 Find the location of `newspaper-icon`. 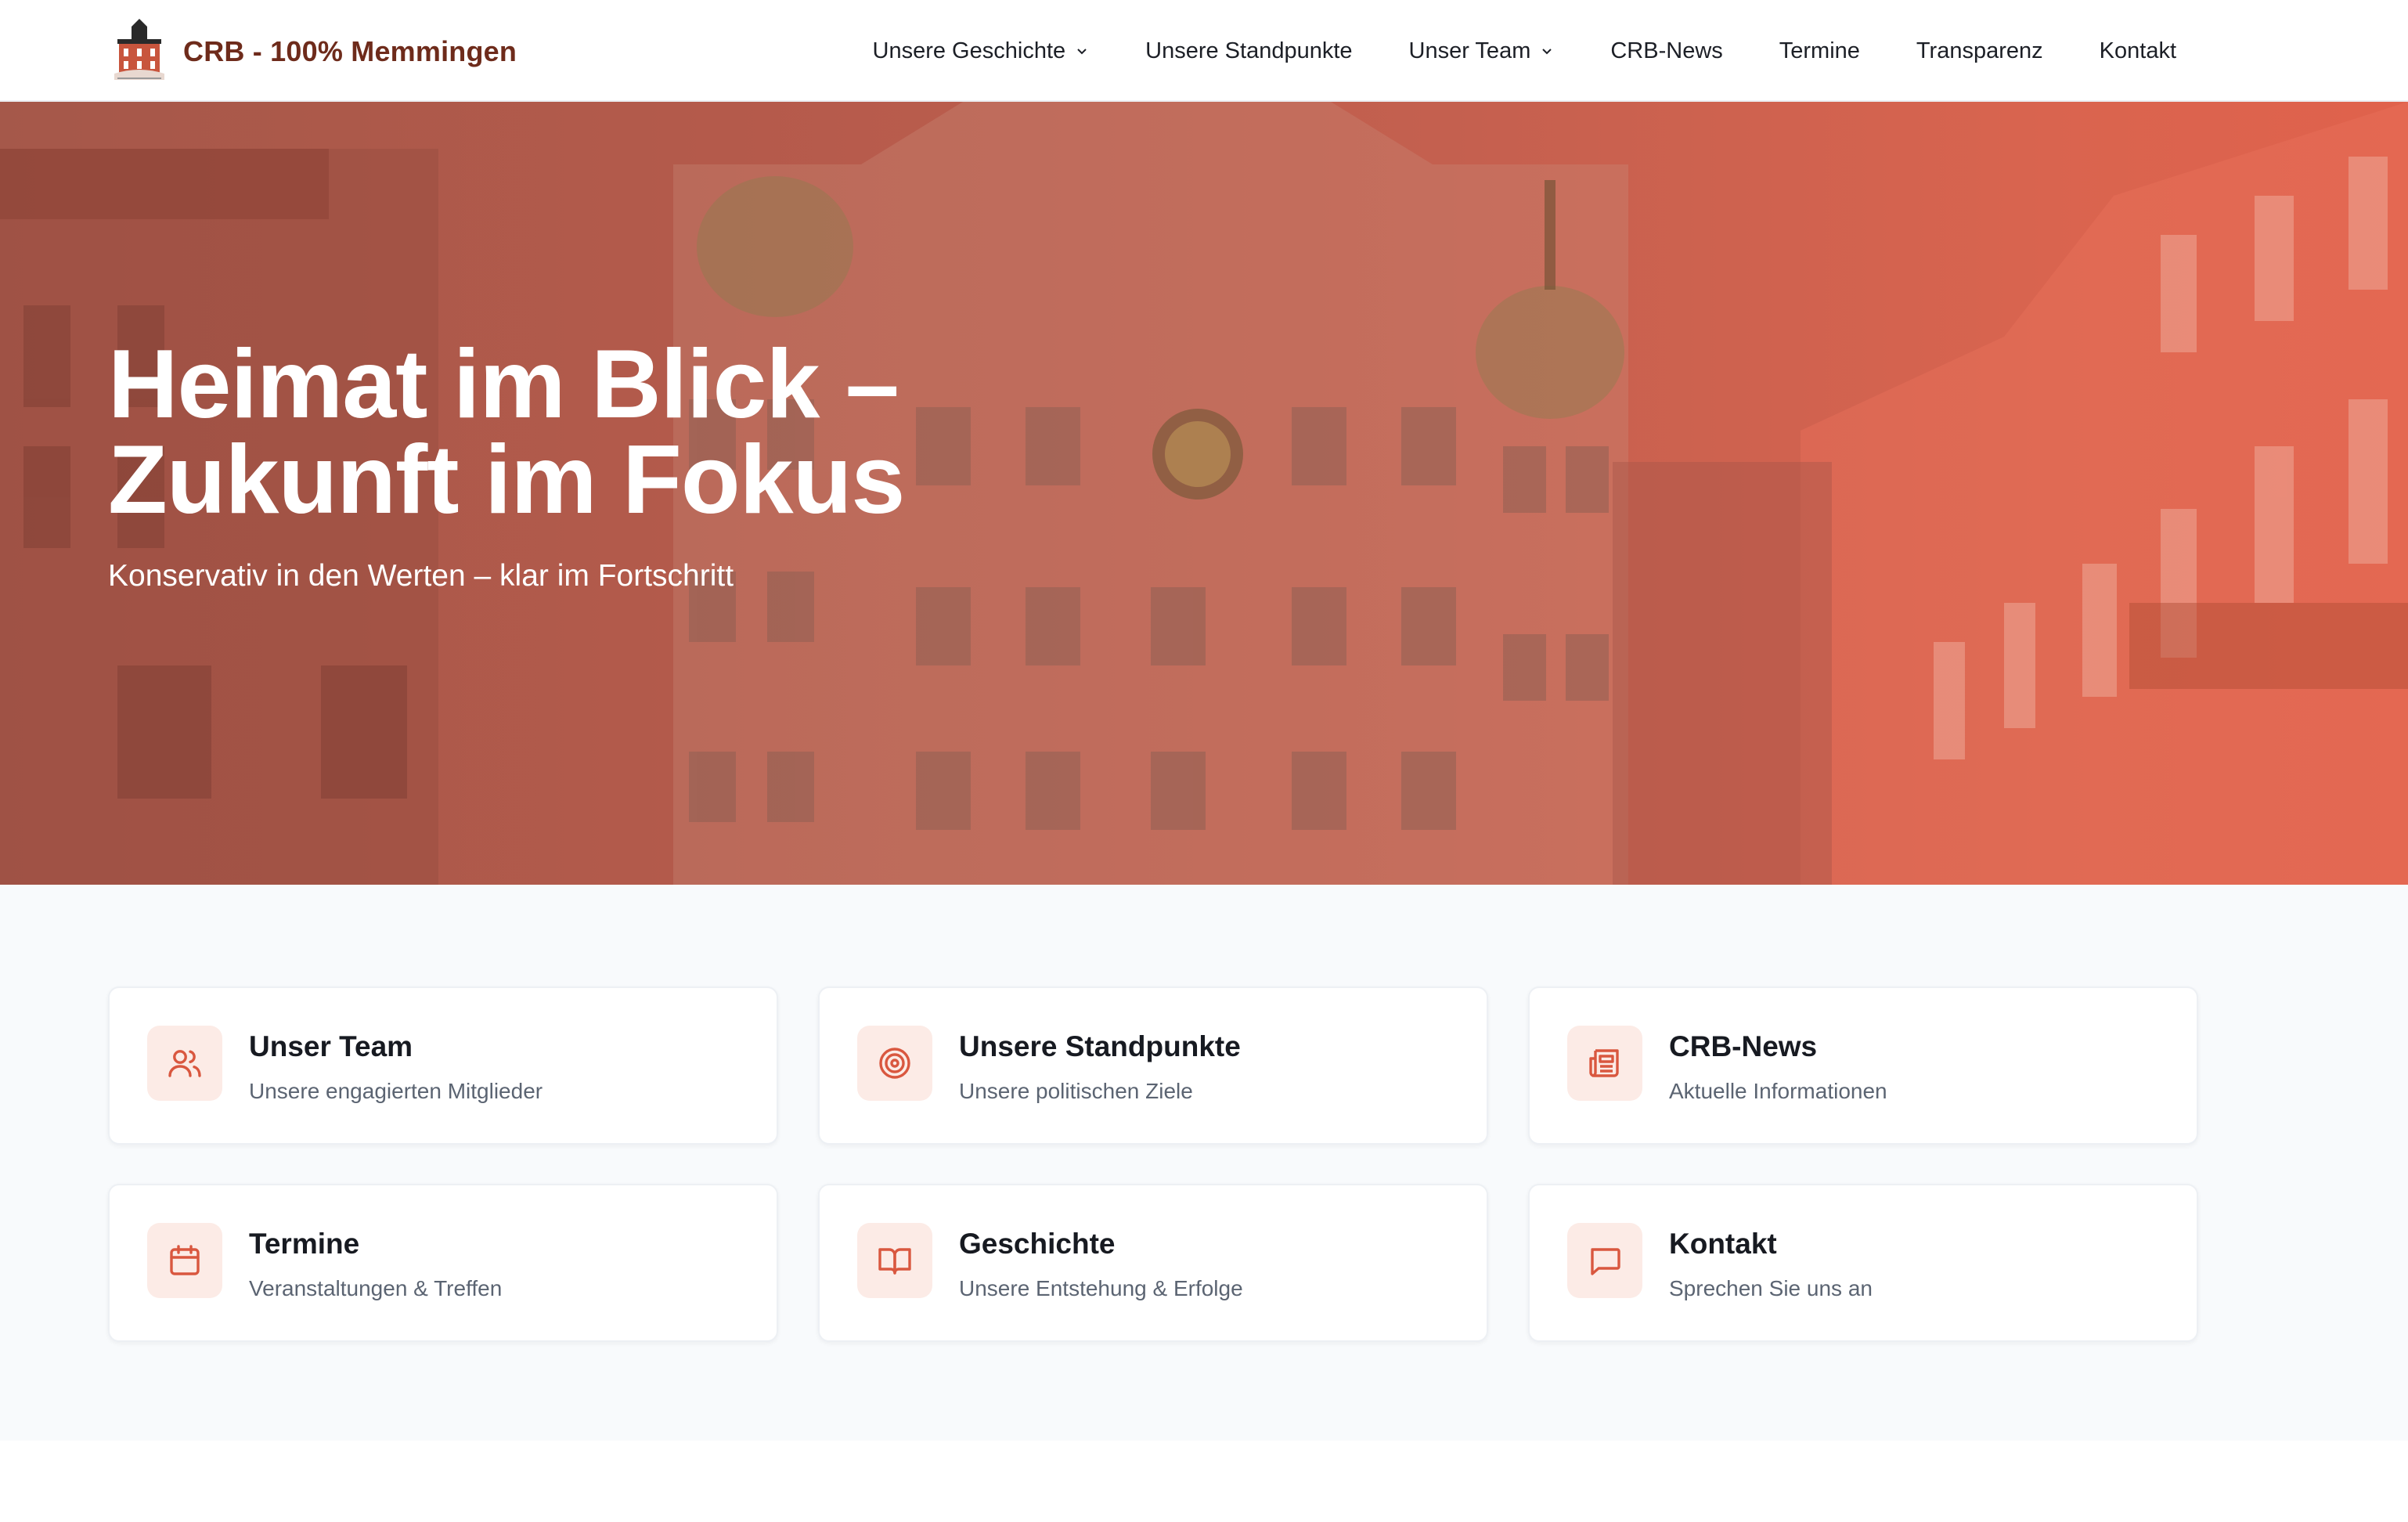

newspaper-icon is located at coordinates (1604, 1063).